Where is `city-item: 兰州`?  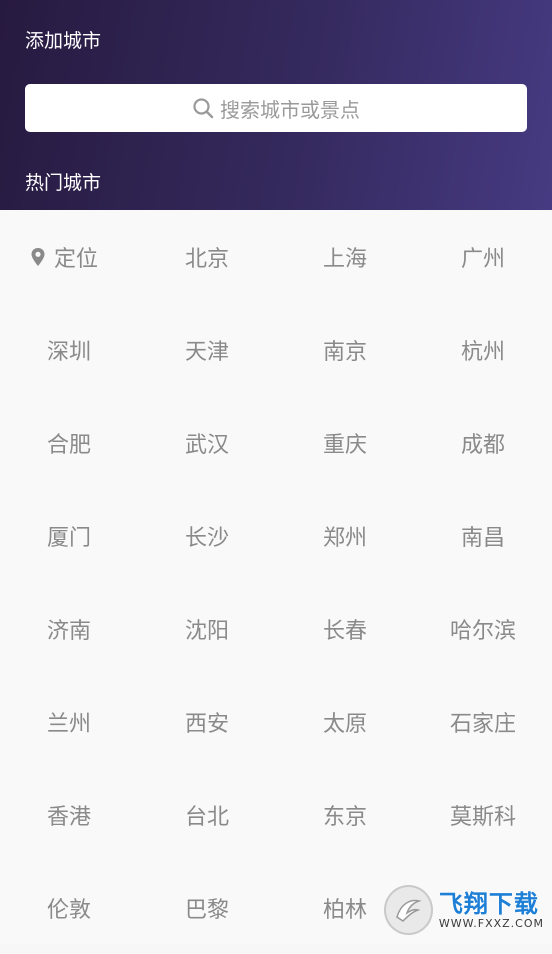 city-item: 兰州 is located at coordinates (69, 721).